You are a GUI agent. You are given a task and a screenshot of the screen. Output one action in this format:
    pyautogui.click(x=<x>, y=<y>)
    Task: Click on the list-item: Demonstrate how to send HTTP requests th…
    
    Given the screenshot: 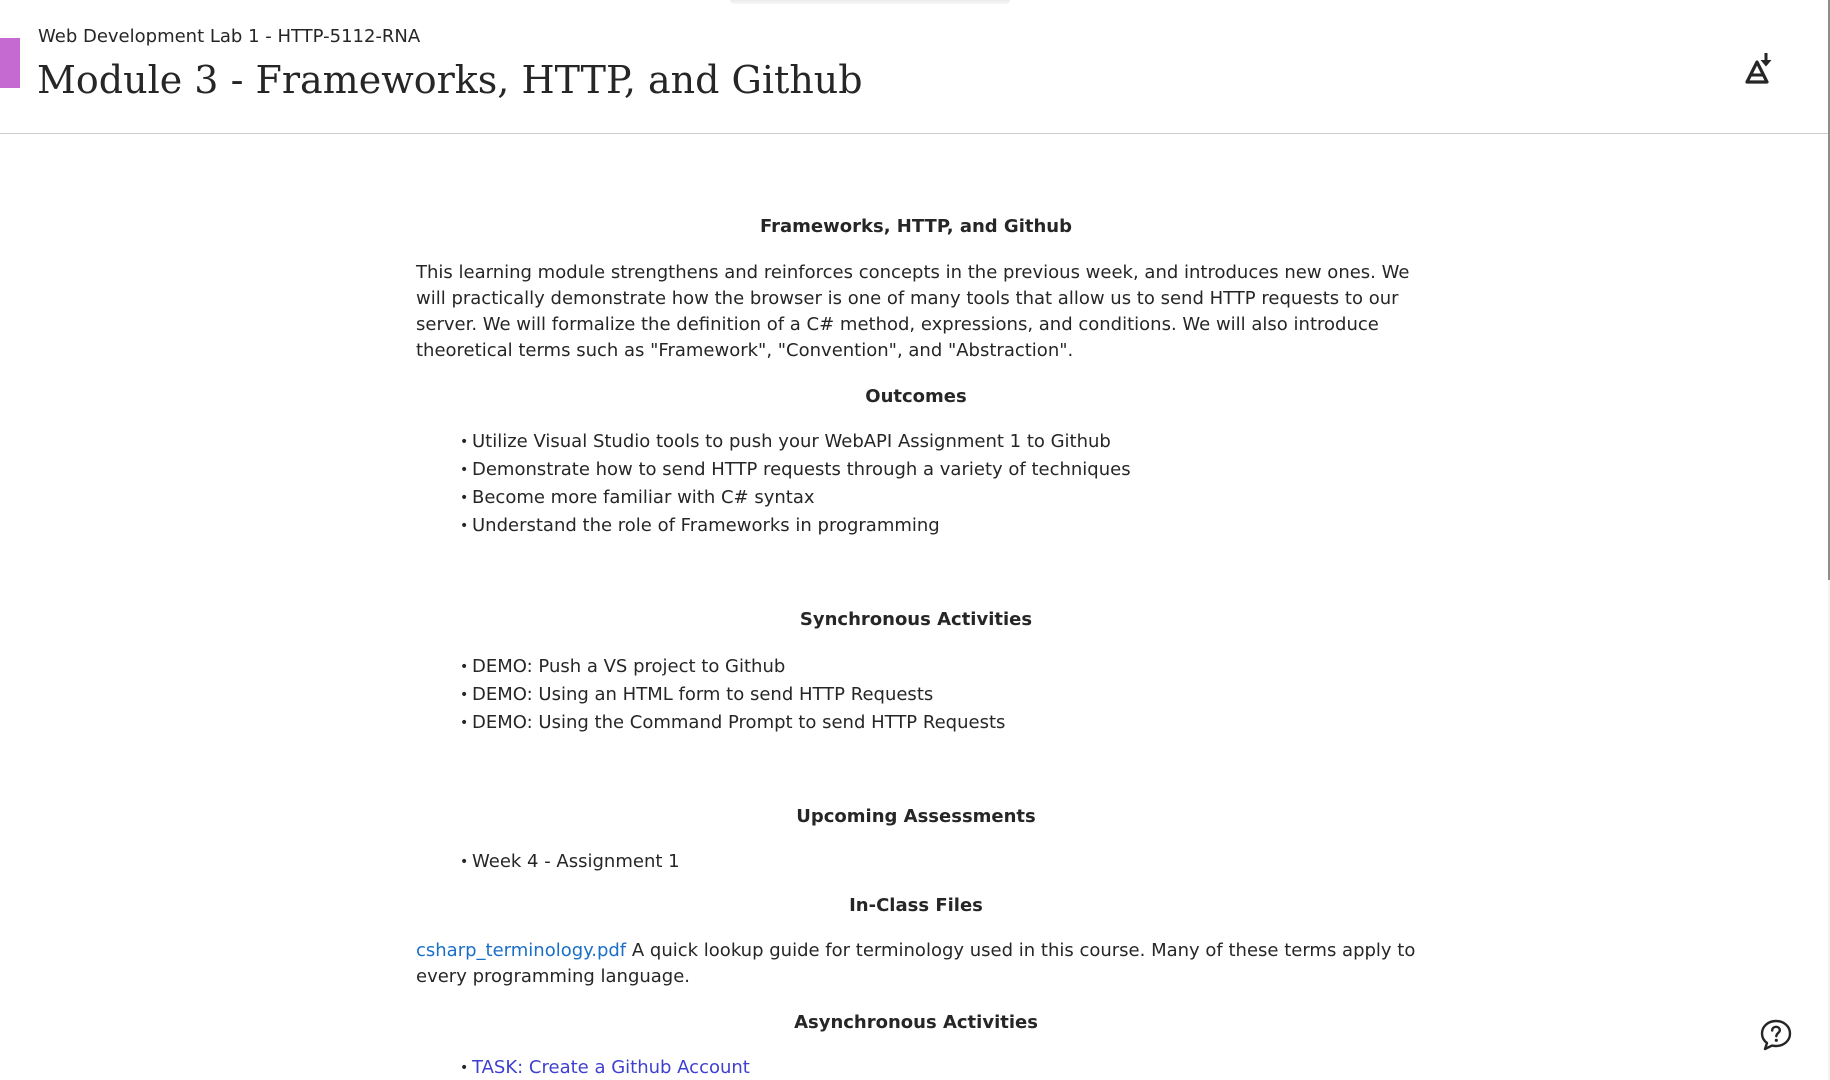 What is the action you would take?
    pyautogui.click(x=938, y=470)
    